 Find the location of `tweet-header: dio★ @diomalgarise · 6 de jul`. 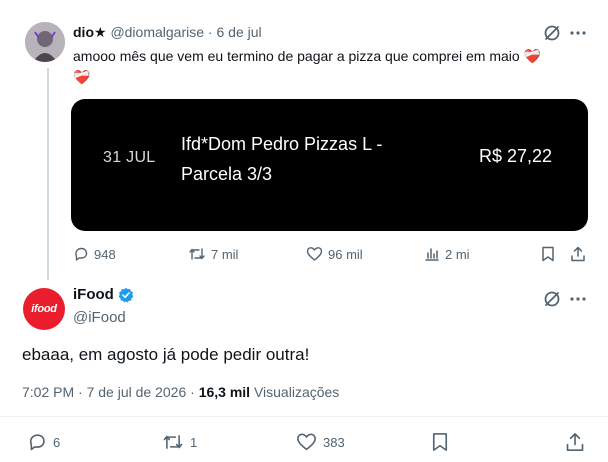

tweet-header: dio★ @diomalgarise · 6 de jul is located at coordinates (167, 32).